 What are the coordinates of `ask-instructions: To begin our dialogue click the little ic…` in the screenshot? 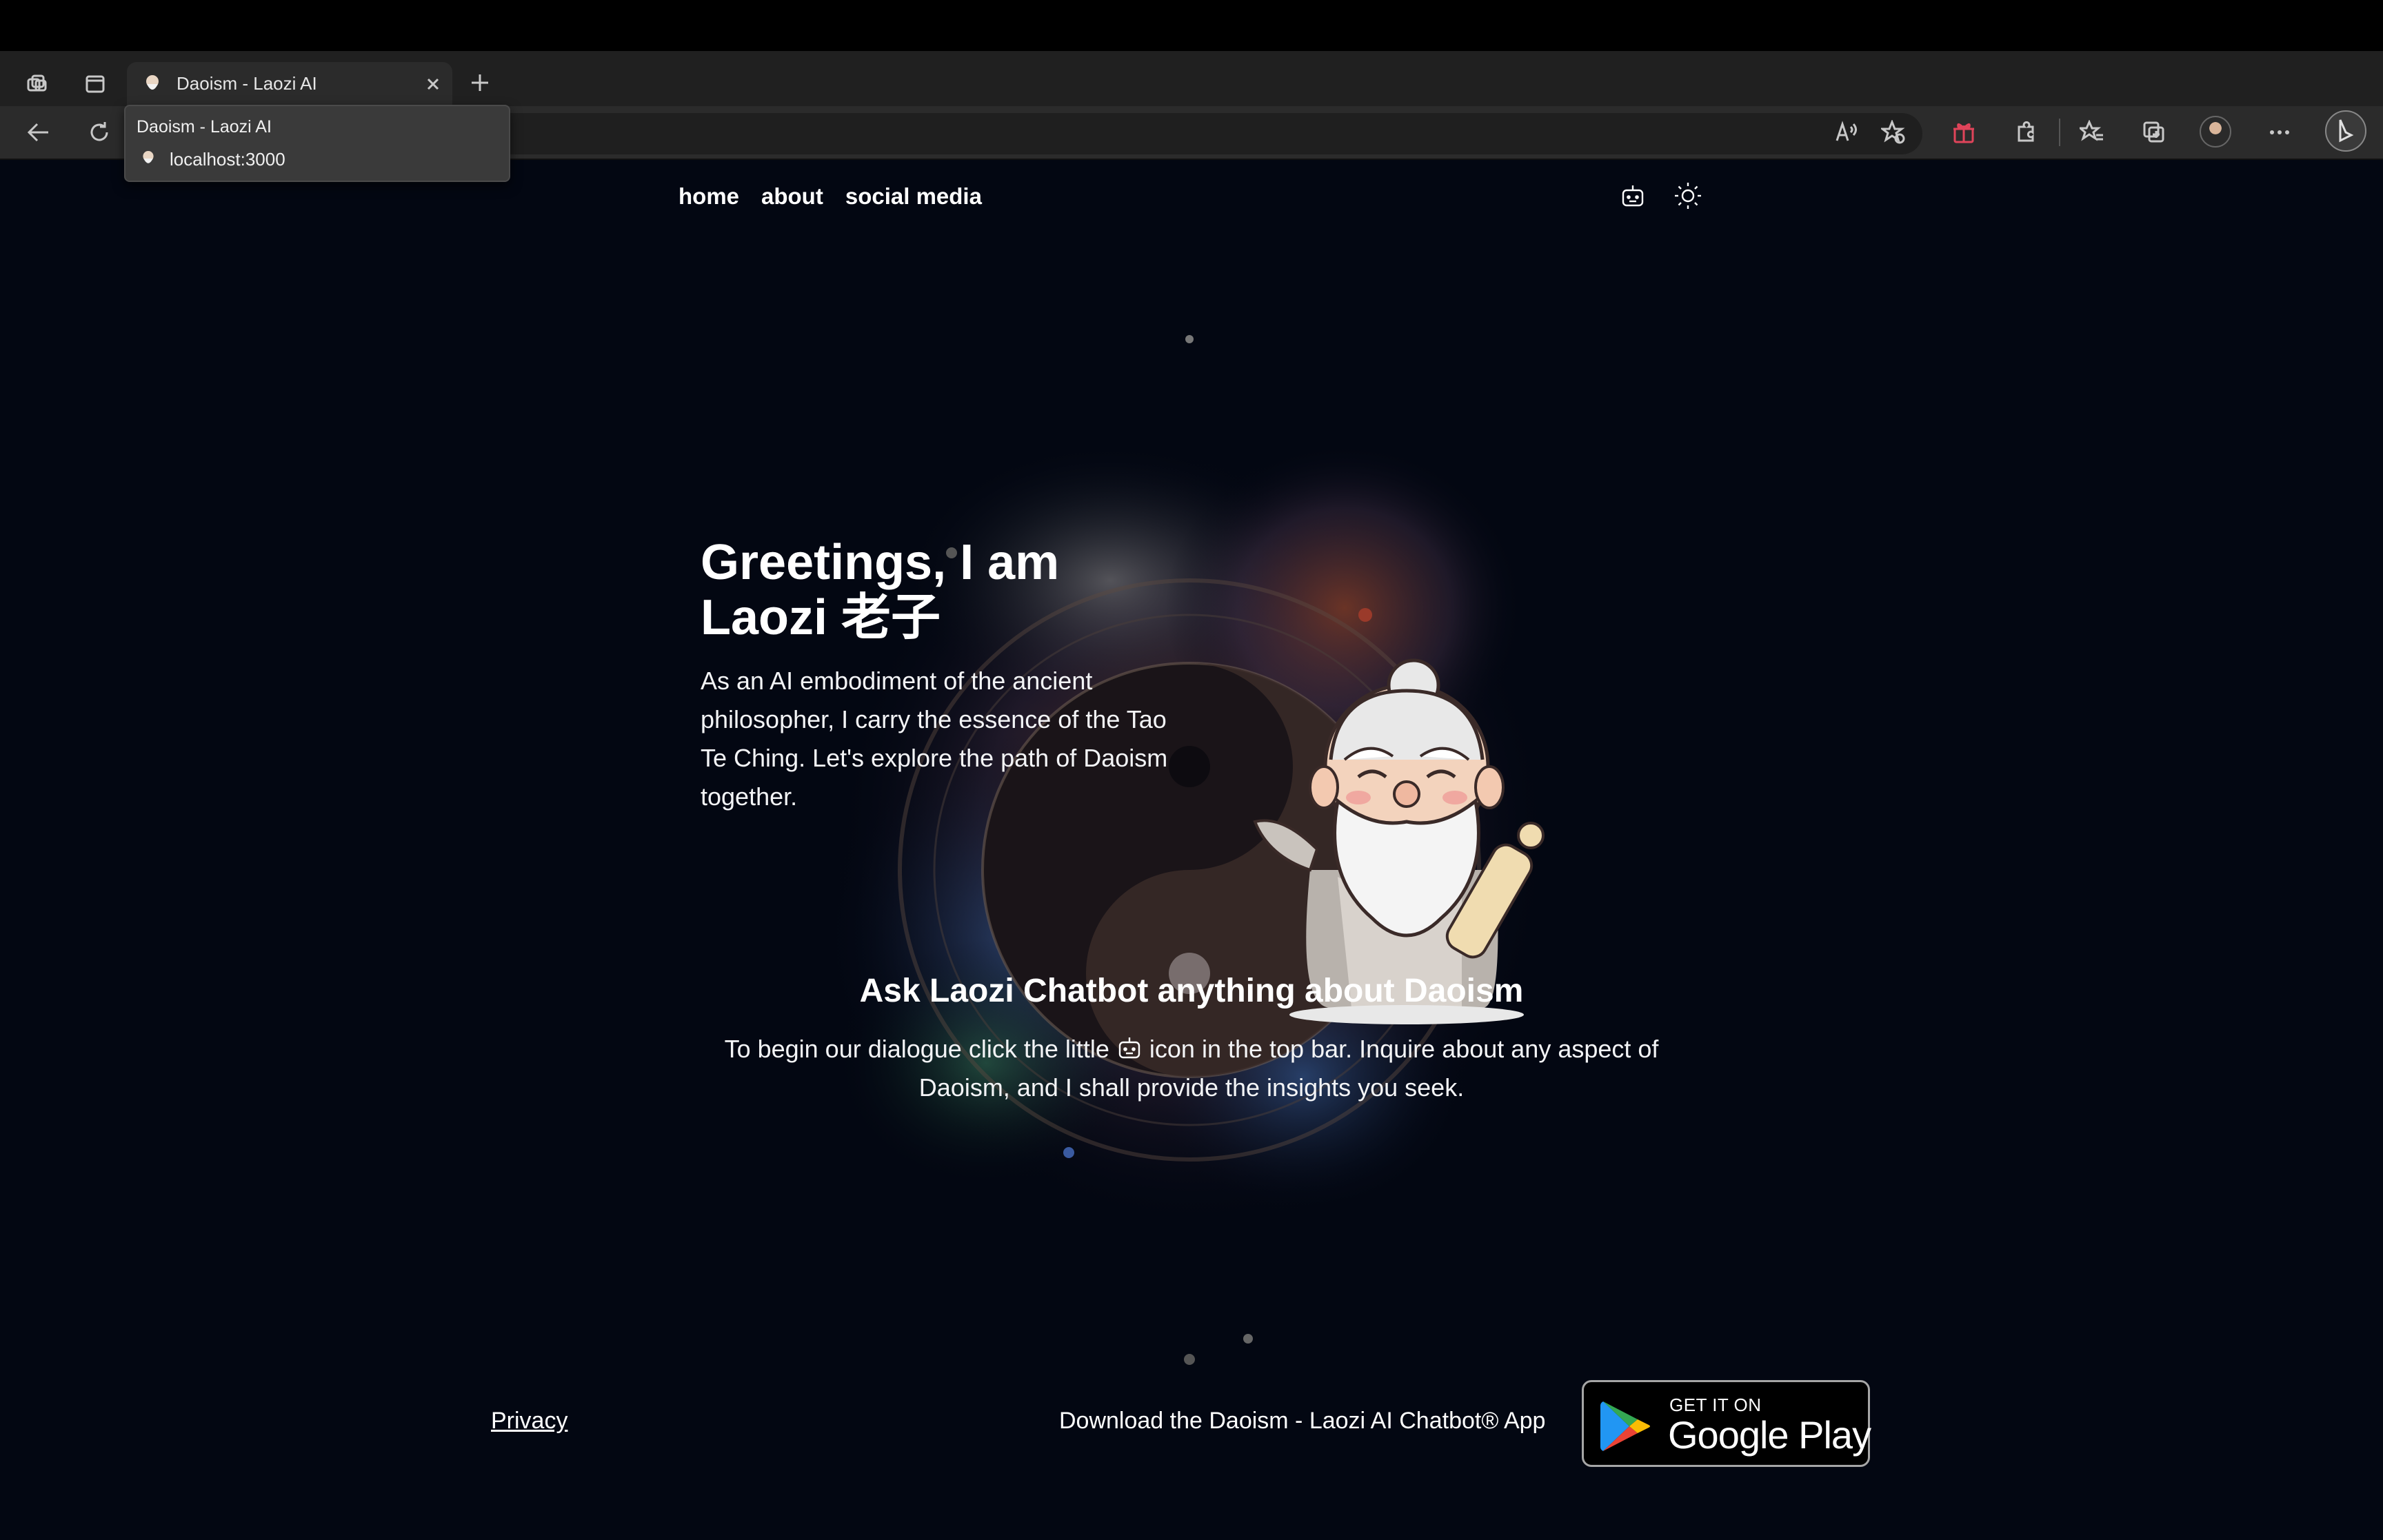 It's located at (1191, 1068).